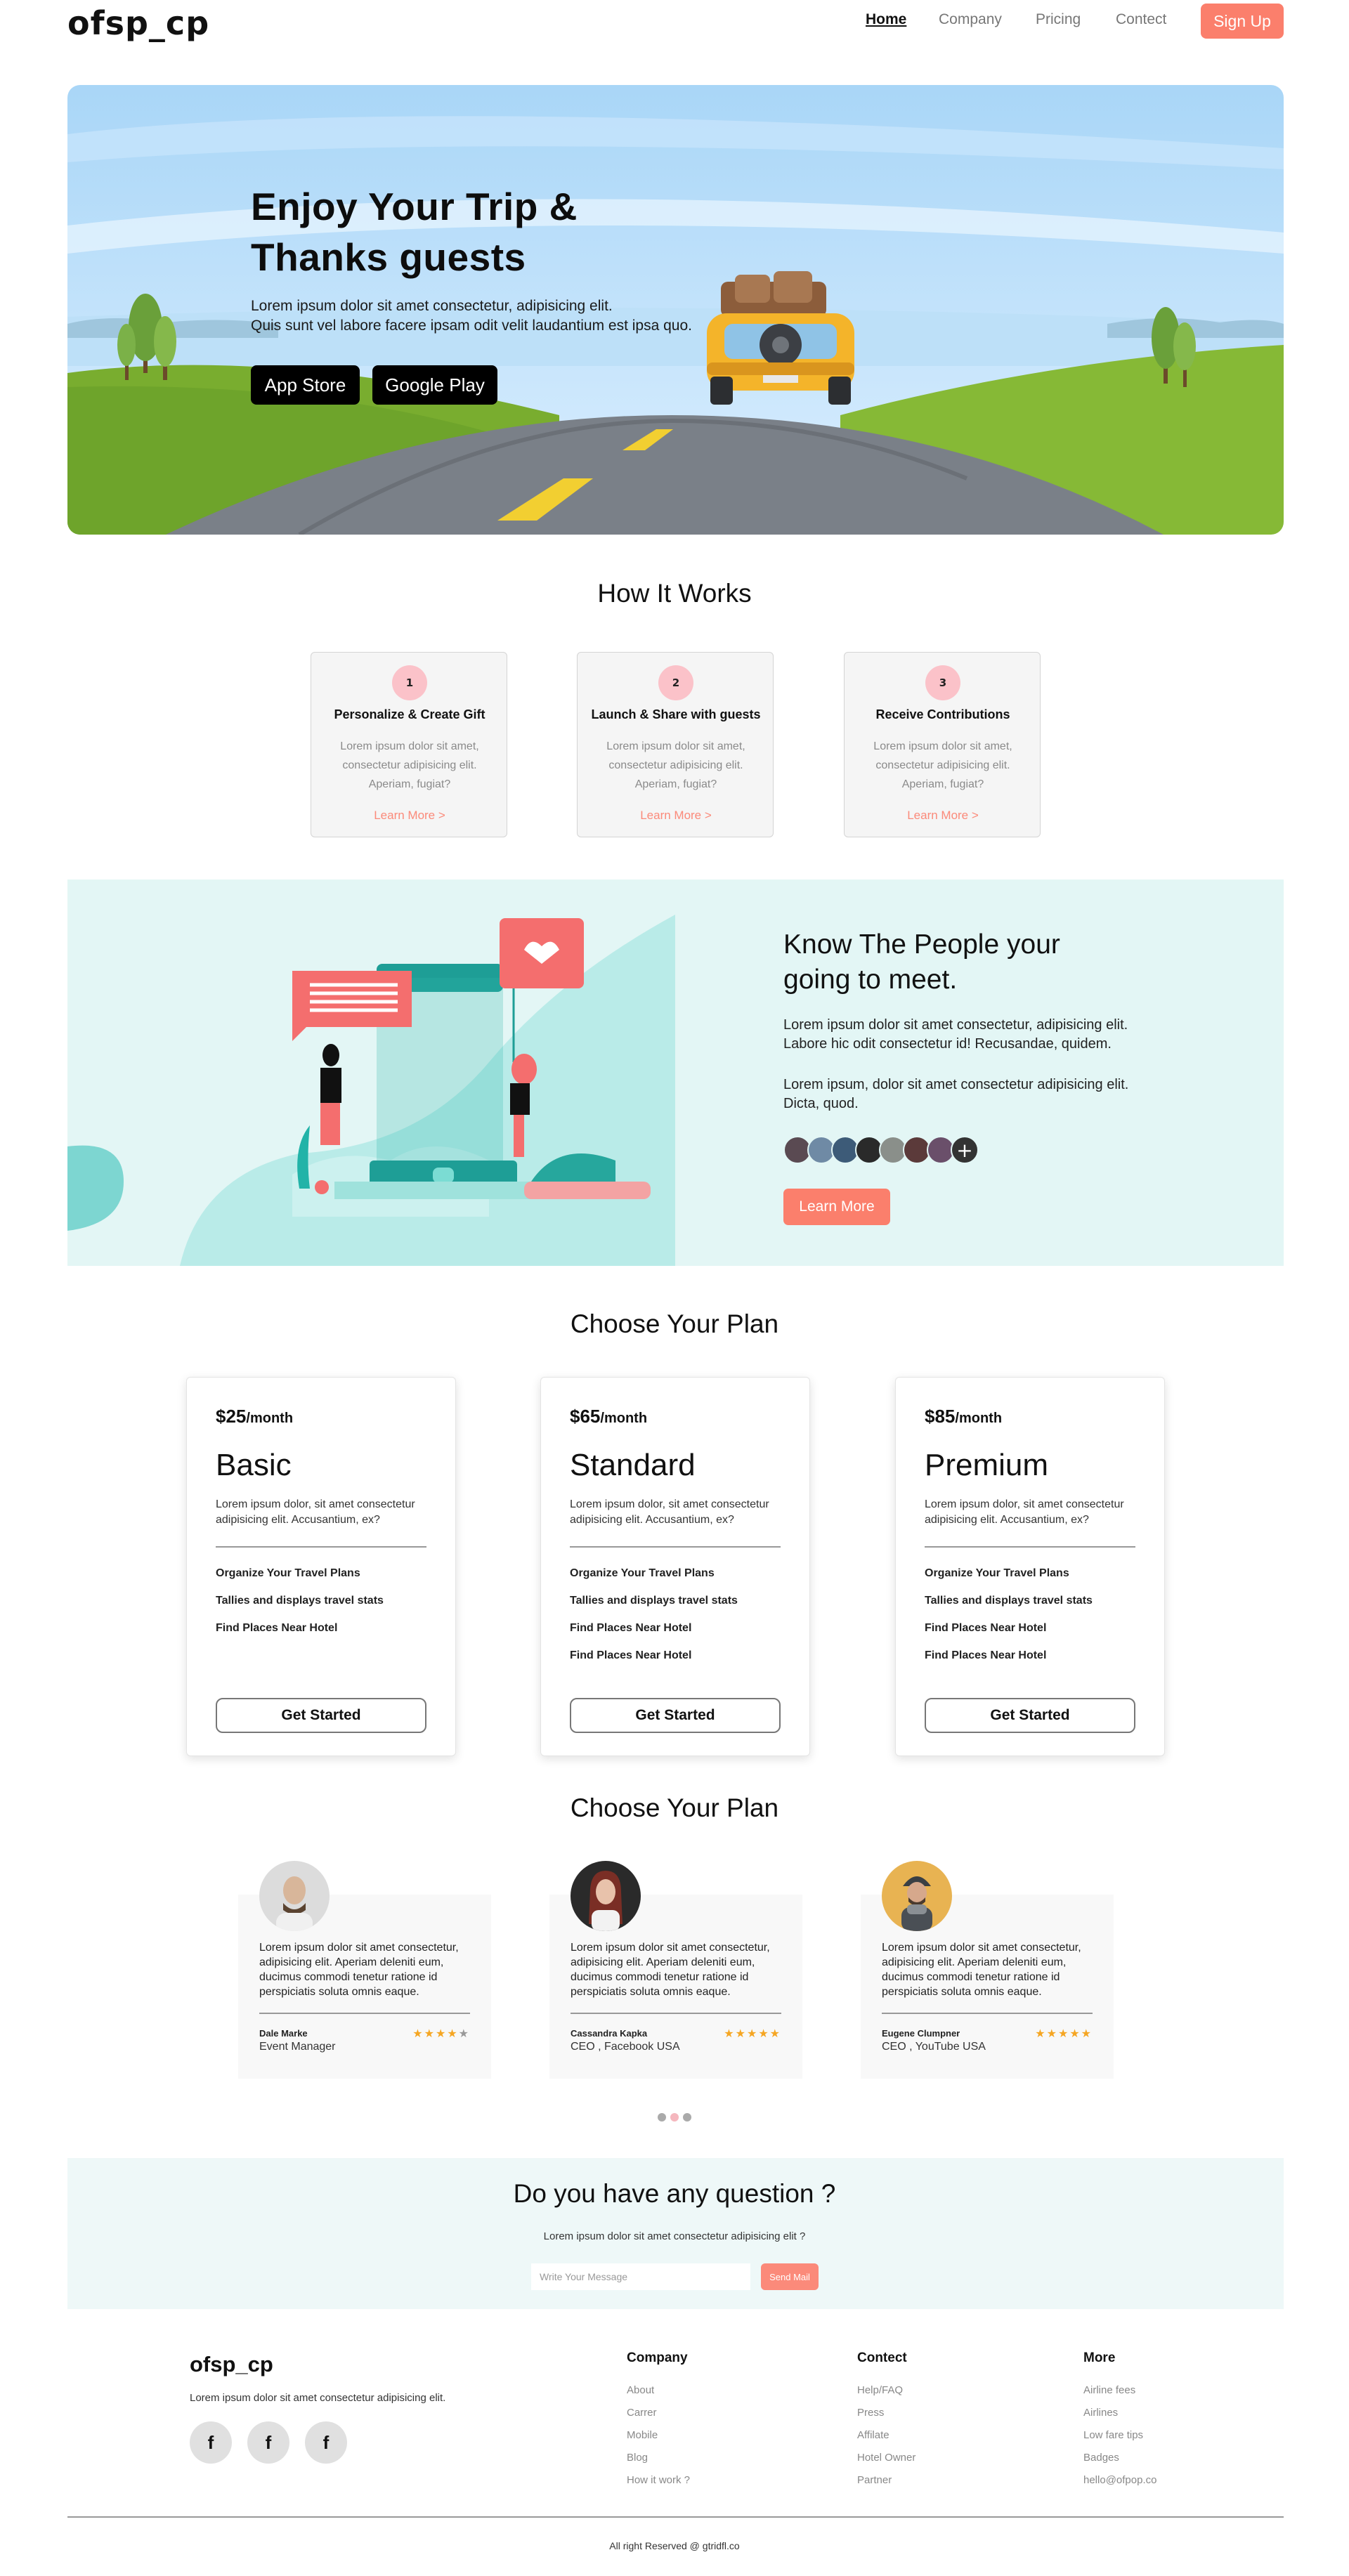  What do you see at coordinates (254, 1465) in the screenshot?
I see `plan-name: Basic` at bounding box center [254, 1465].